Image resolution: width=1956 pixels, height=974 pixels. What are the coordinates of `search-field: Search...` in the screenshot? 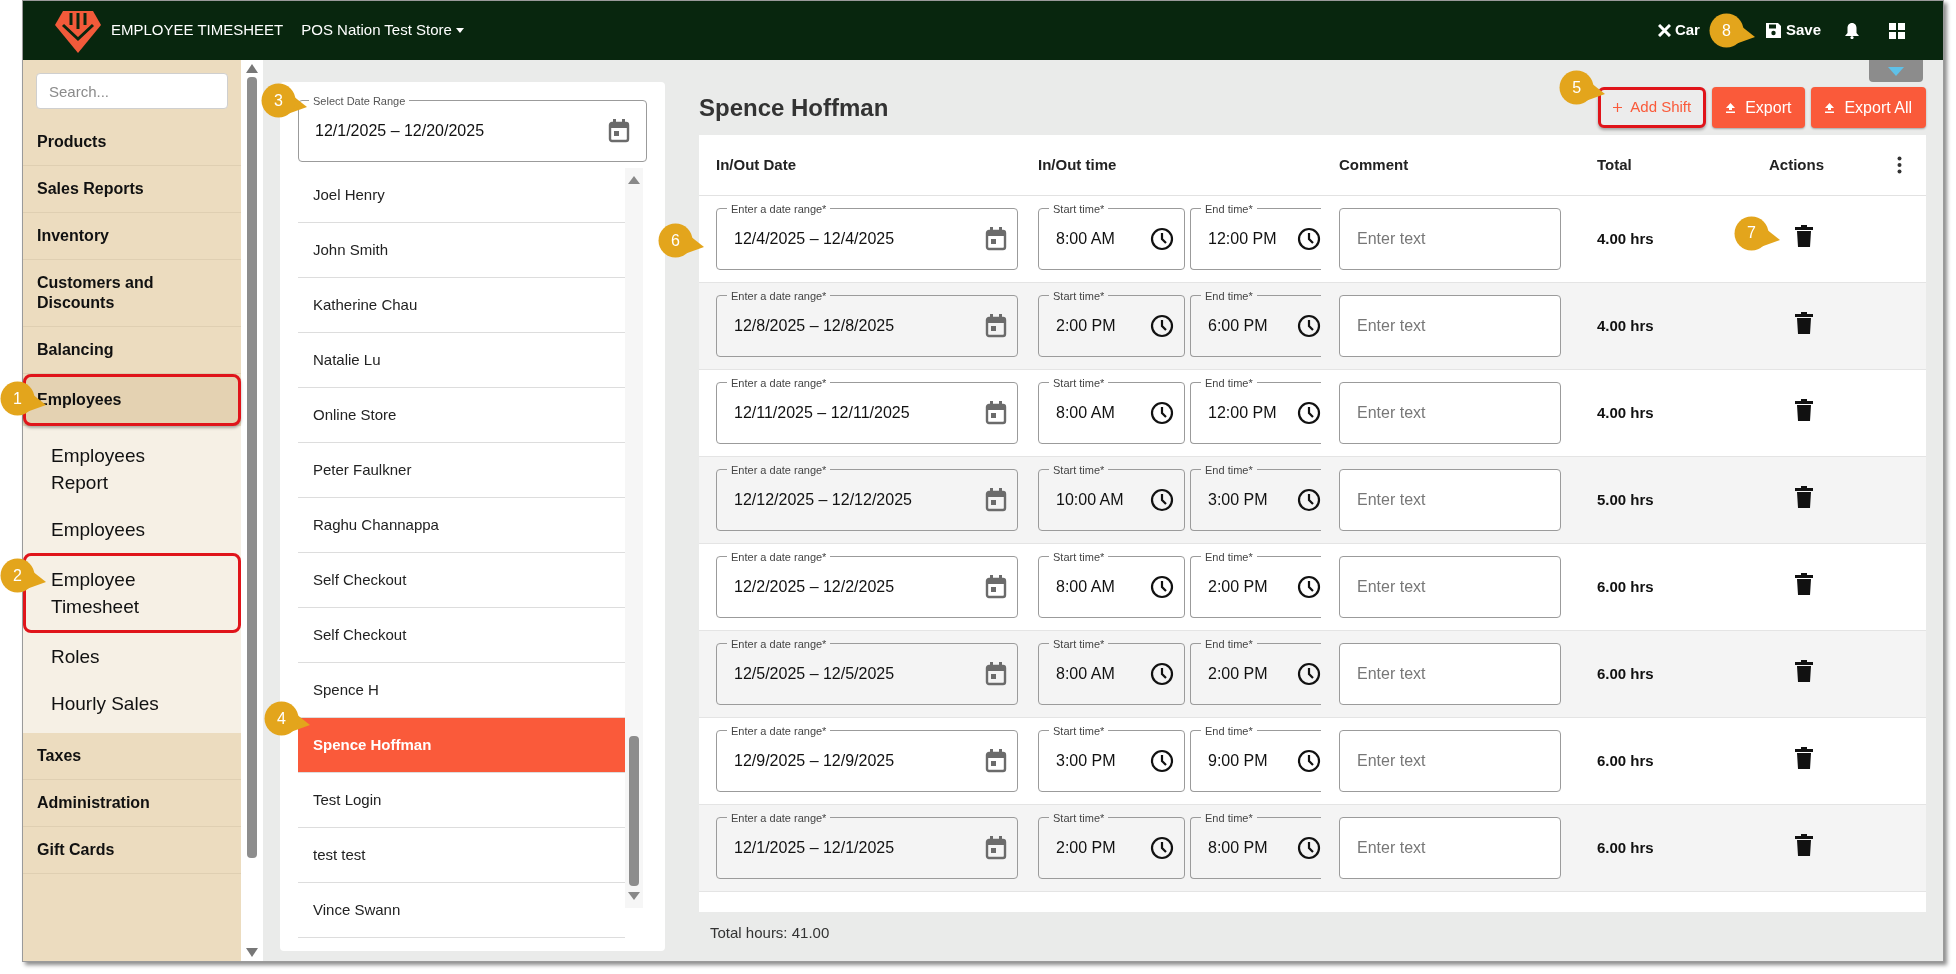 It's located at (132, 91).